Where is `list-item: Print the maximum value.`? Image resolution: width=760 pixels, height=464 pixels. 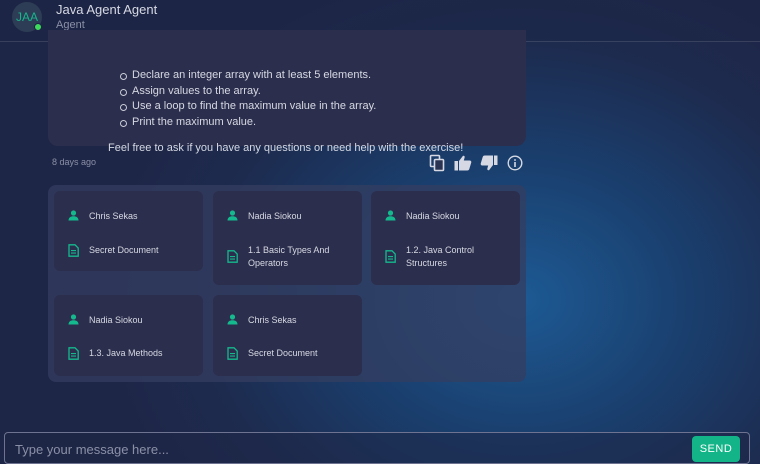
list-item: Print the maximum value. is located at coordinates (248, 123).